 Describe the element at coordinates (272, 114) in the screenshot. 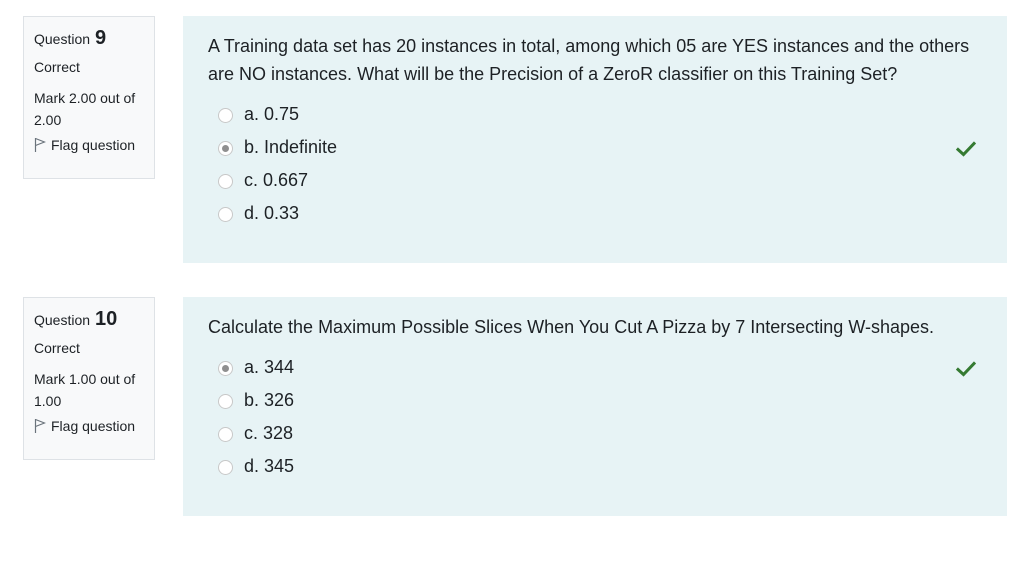

I see `answer-label-a: a. 0.75` at that location.